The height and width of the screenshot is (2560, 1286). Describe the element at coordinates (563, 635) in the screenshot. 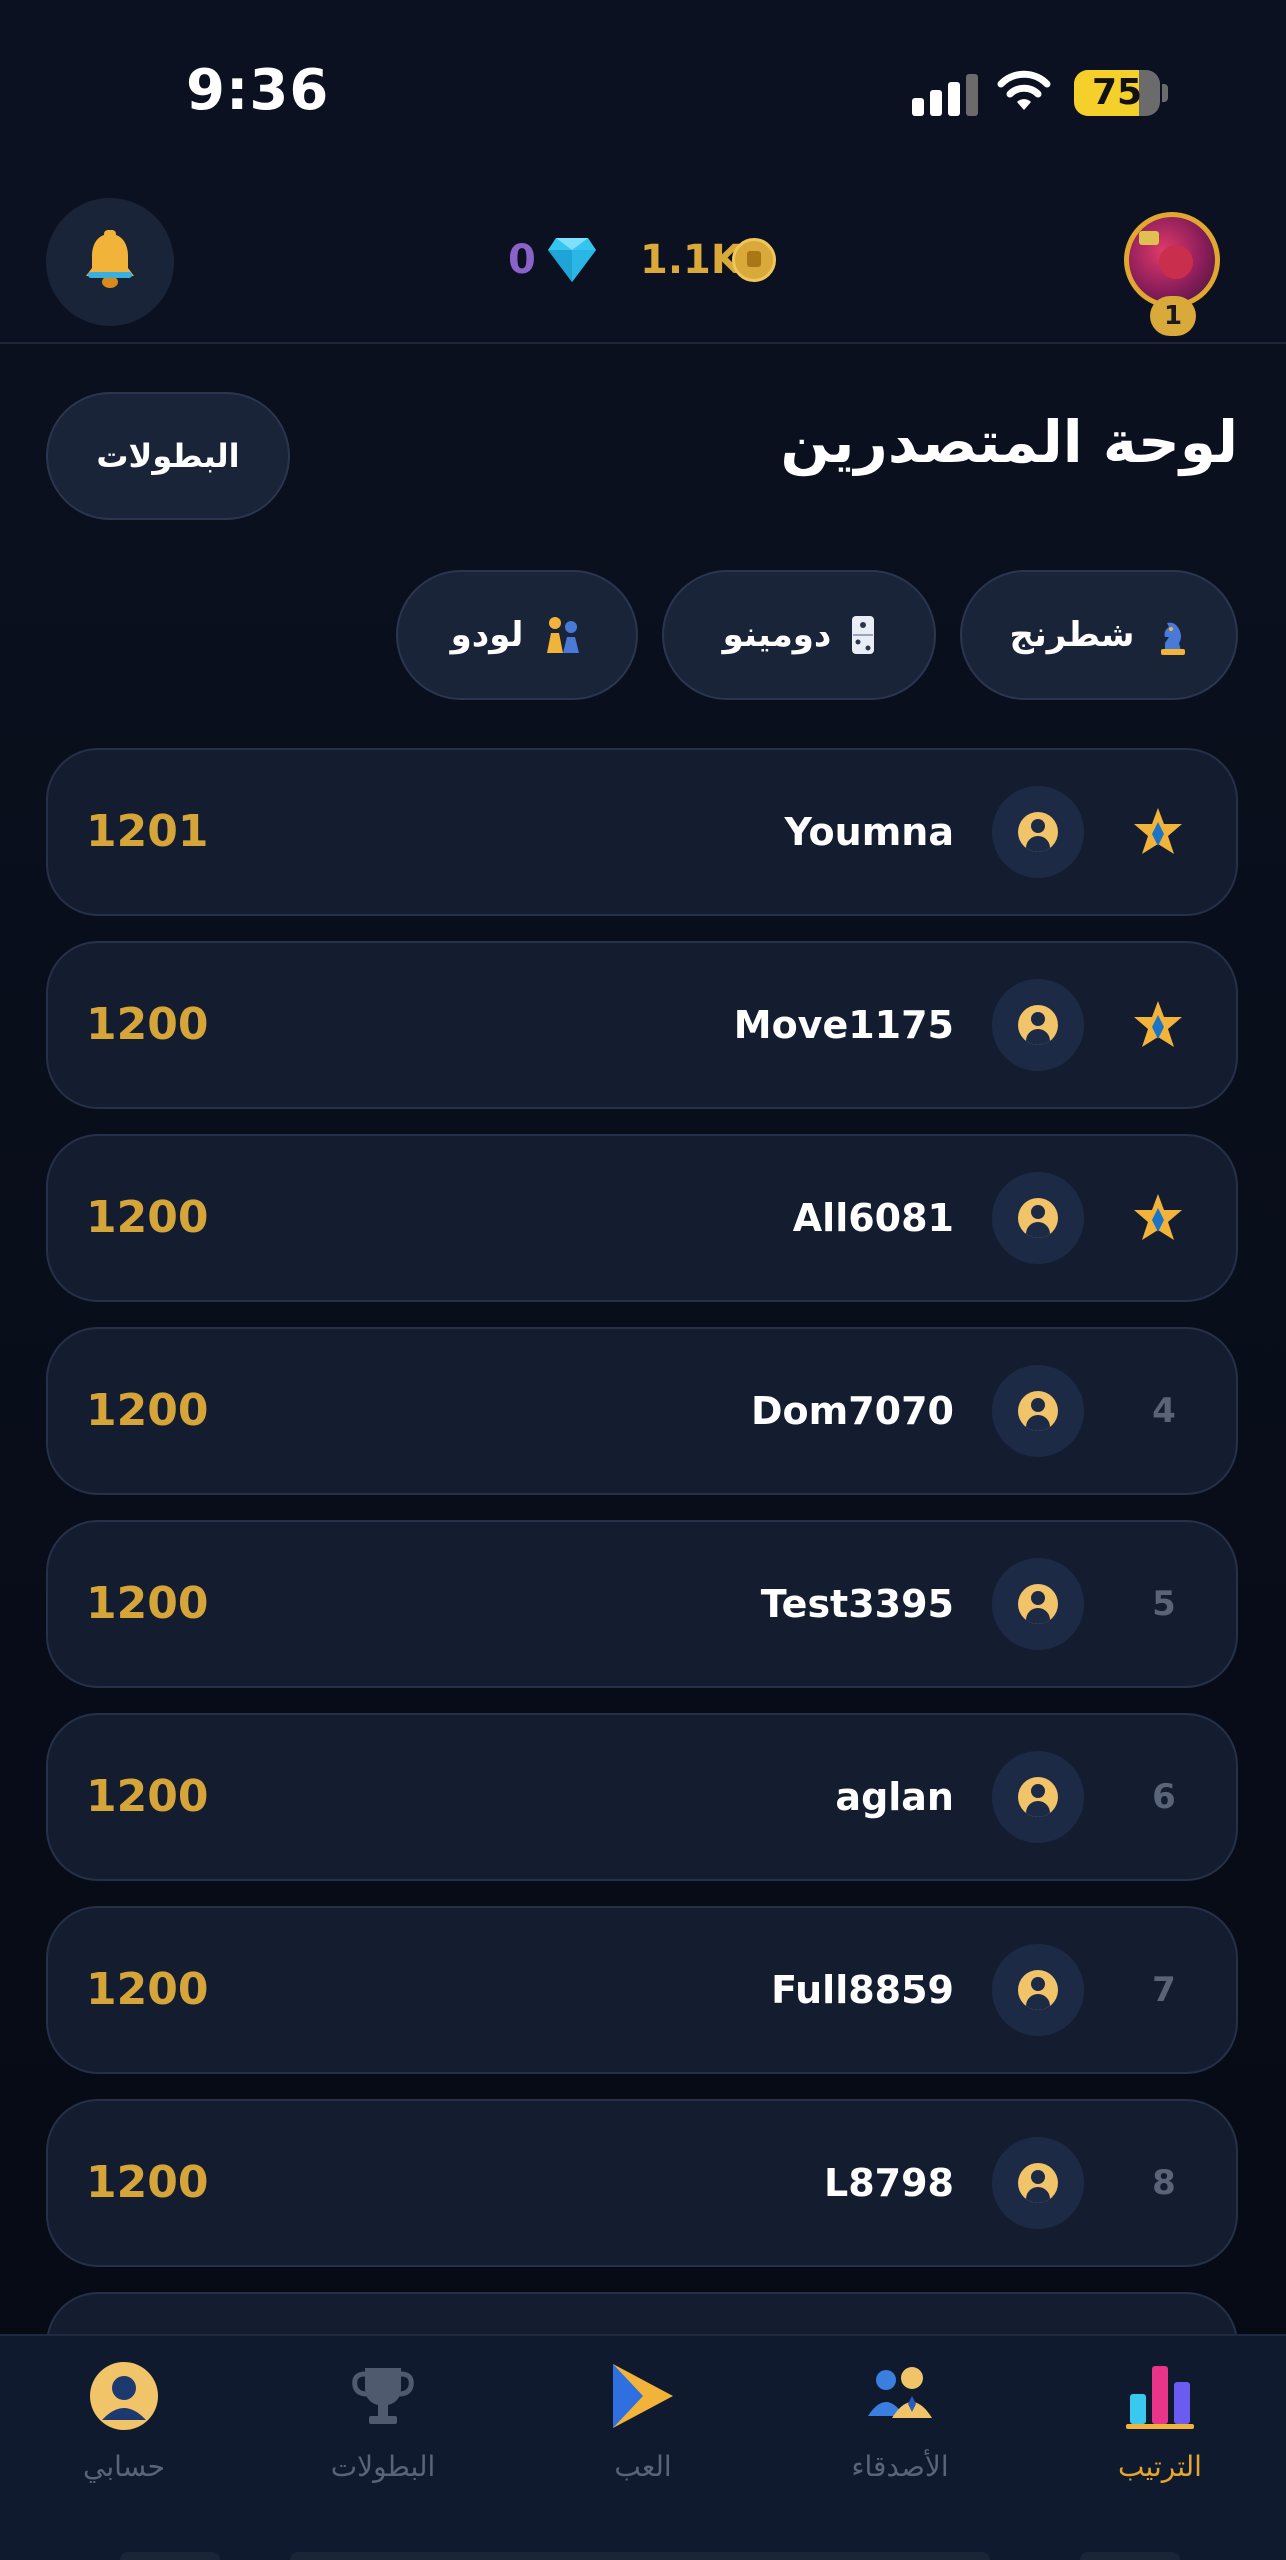

I see `ludo-players-icon` at that location.